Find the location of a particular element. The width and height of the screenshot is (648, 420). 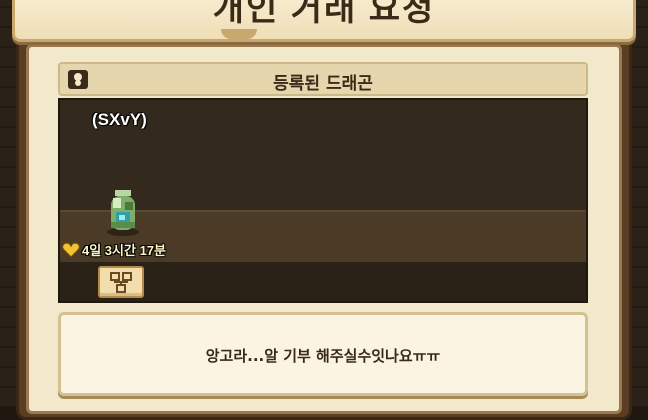

message-text: 앙고라...알 기부 해주실수잇나요ㅠㅠ is located at coordinates (323, 356).